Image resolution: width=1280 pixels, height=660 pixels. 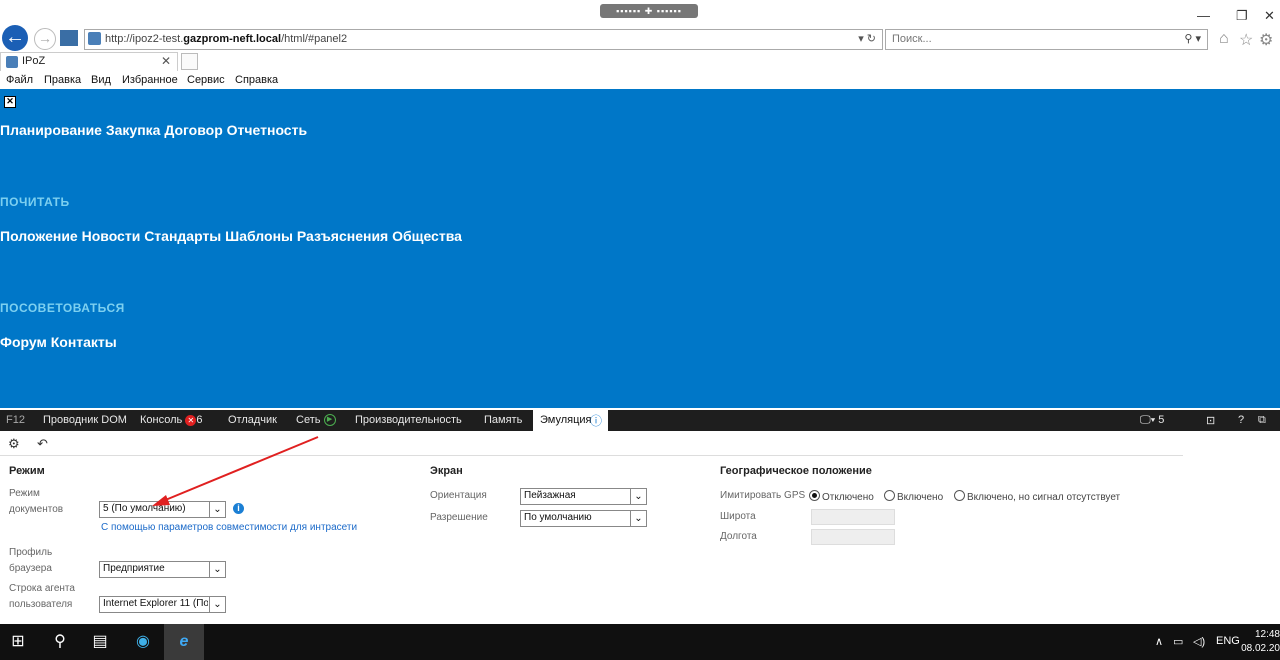 I want to click on ie-icon: e, so click(x=184, y=642).